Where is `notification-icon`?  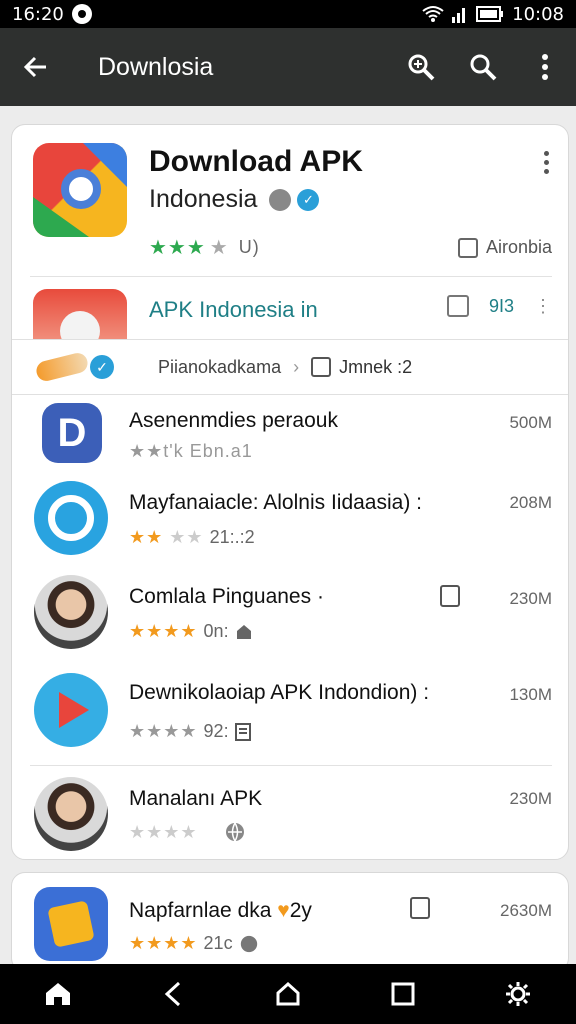 notification-icon is located at coordinates (81, 14).